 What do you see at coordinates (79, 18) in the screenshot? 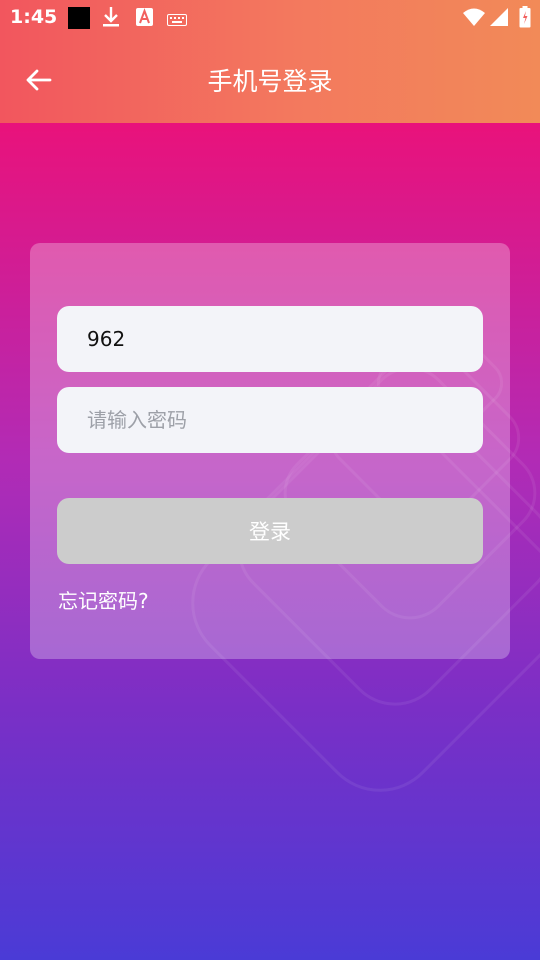
I see `black-square-icon` at bounding box center [79, 18].